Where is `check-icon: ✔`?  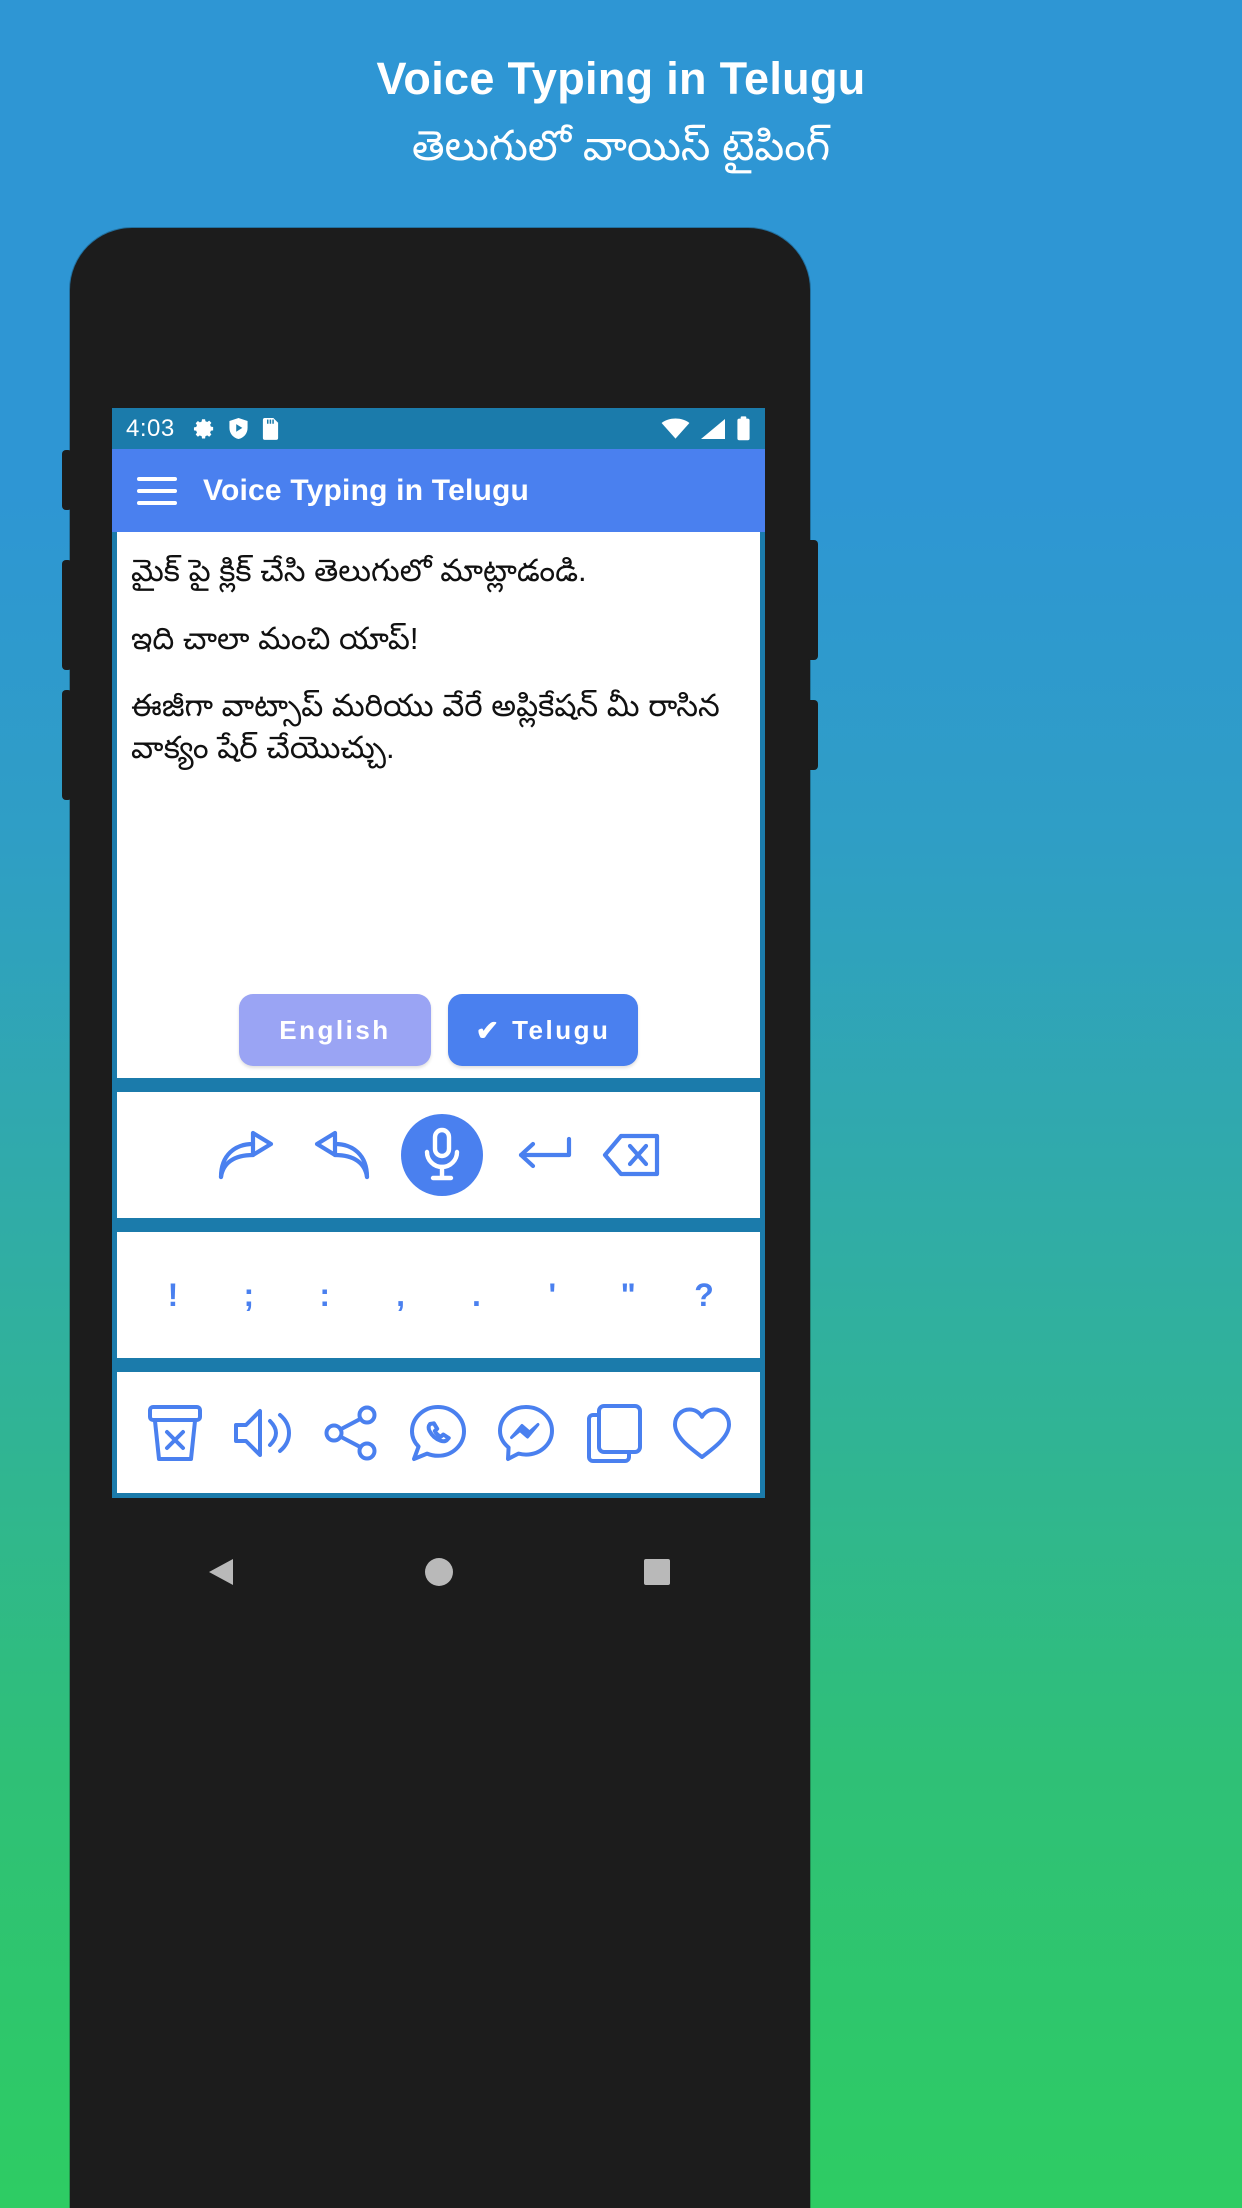 check-icon: ✔ is located at coordinates (487, 1030).